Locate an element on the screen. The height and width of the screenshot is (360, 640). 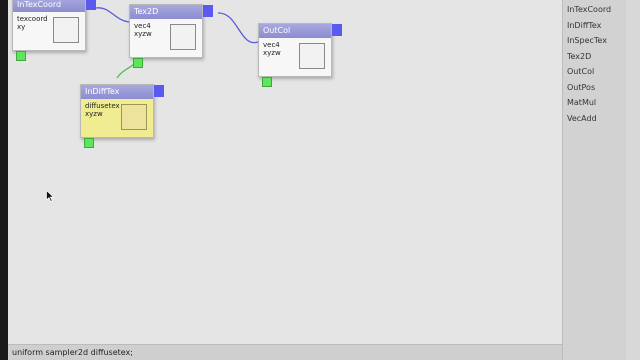
node-output-name: diffusetex is located at coordinates (102, 106).